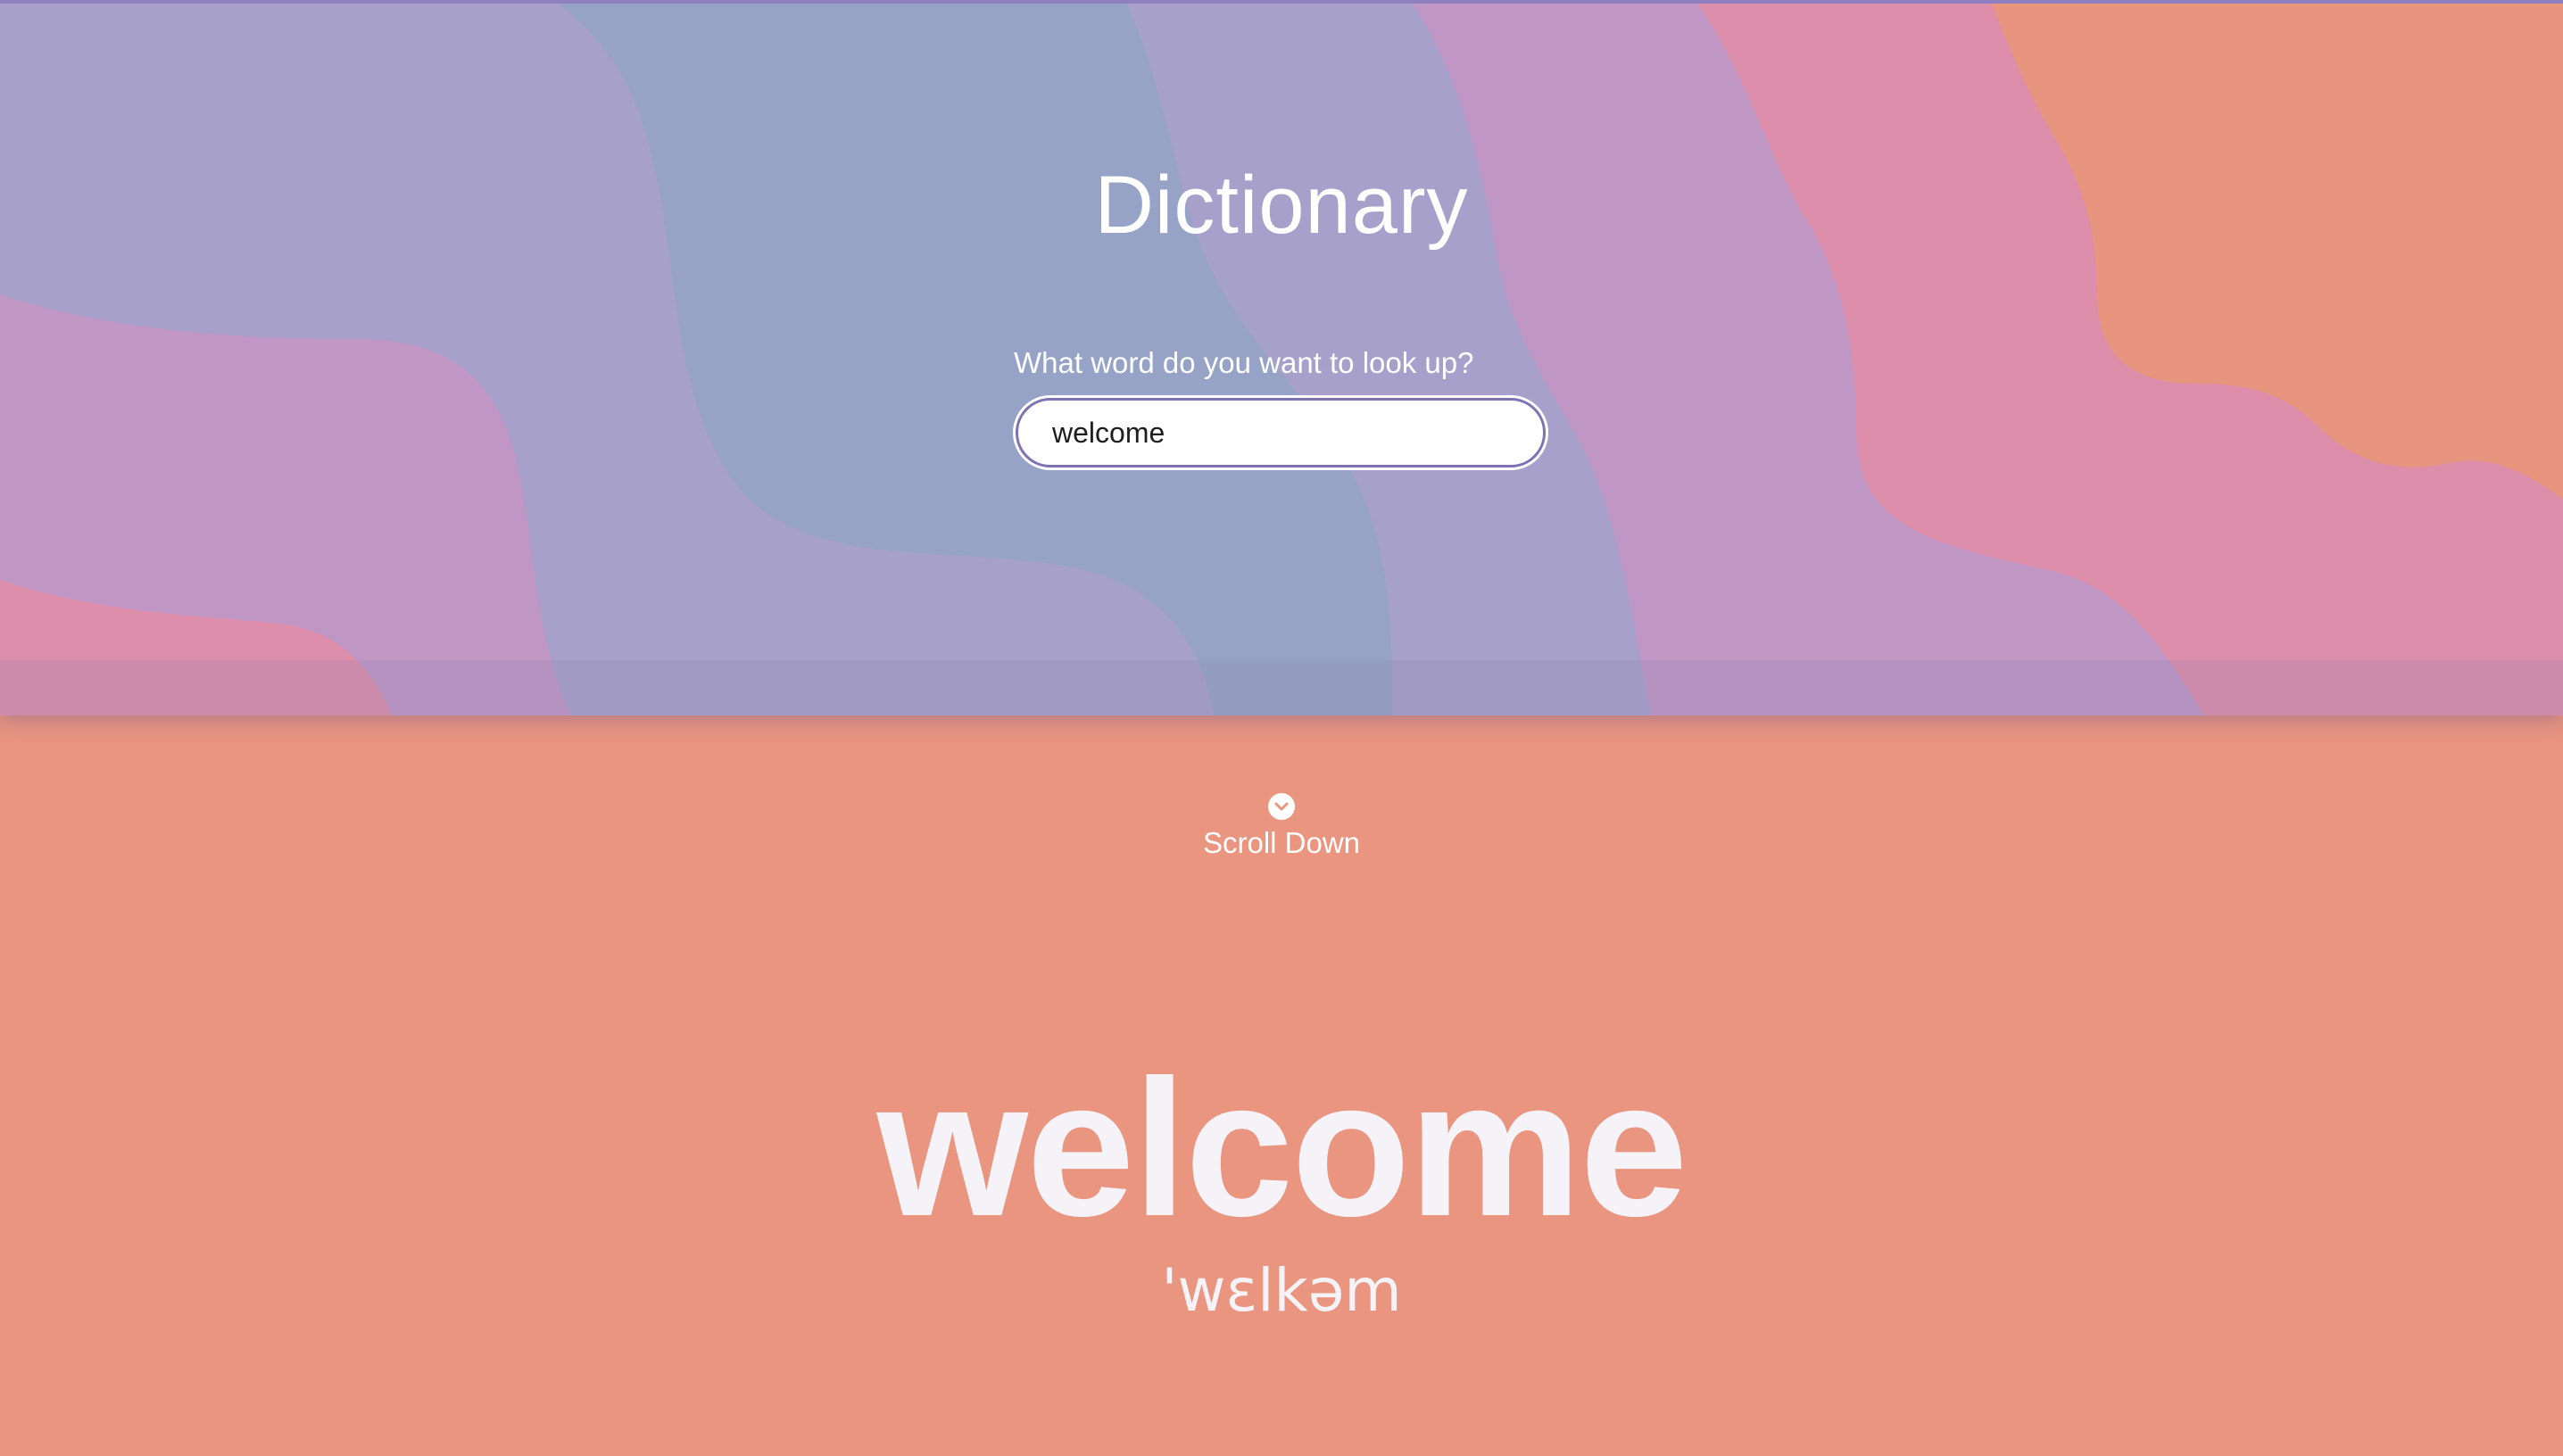 The width and height of the screenshot is (2563, 1456). Describe the element at coordinates (1244, 363) in the screenshot. I see `search-prompt-label: What word do you want to look up?` at that location.